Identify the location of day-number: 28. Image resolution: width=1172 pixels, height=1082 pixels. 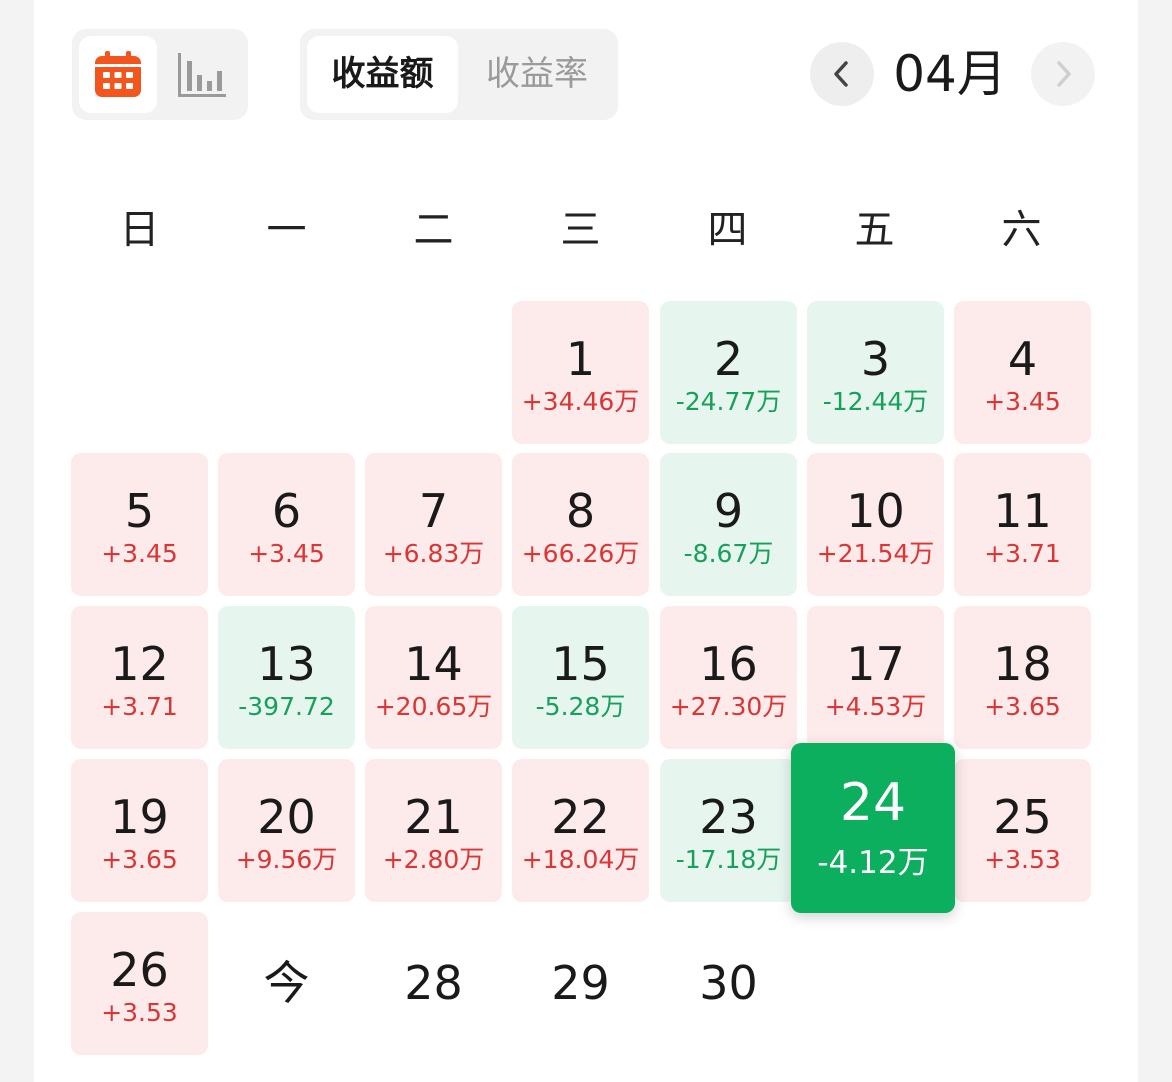
(433, 983).